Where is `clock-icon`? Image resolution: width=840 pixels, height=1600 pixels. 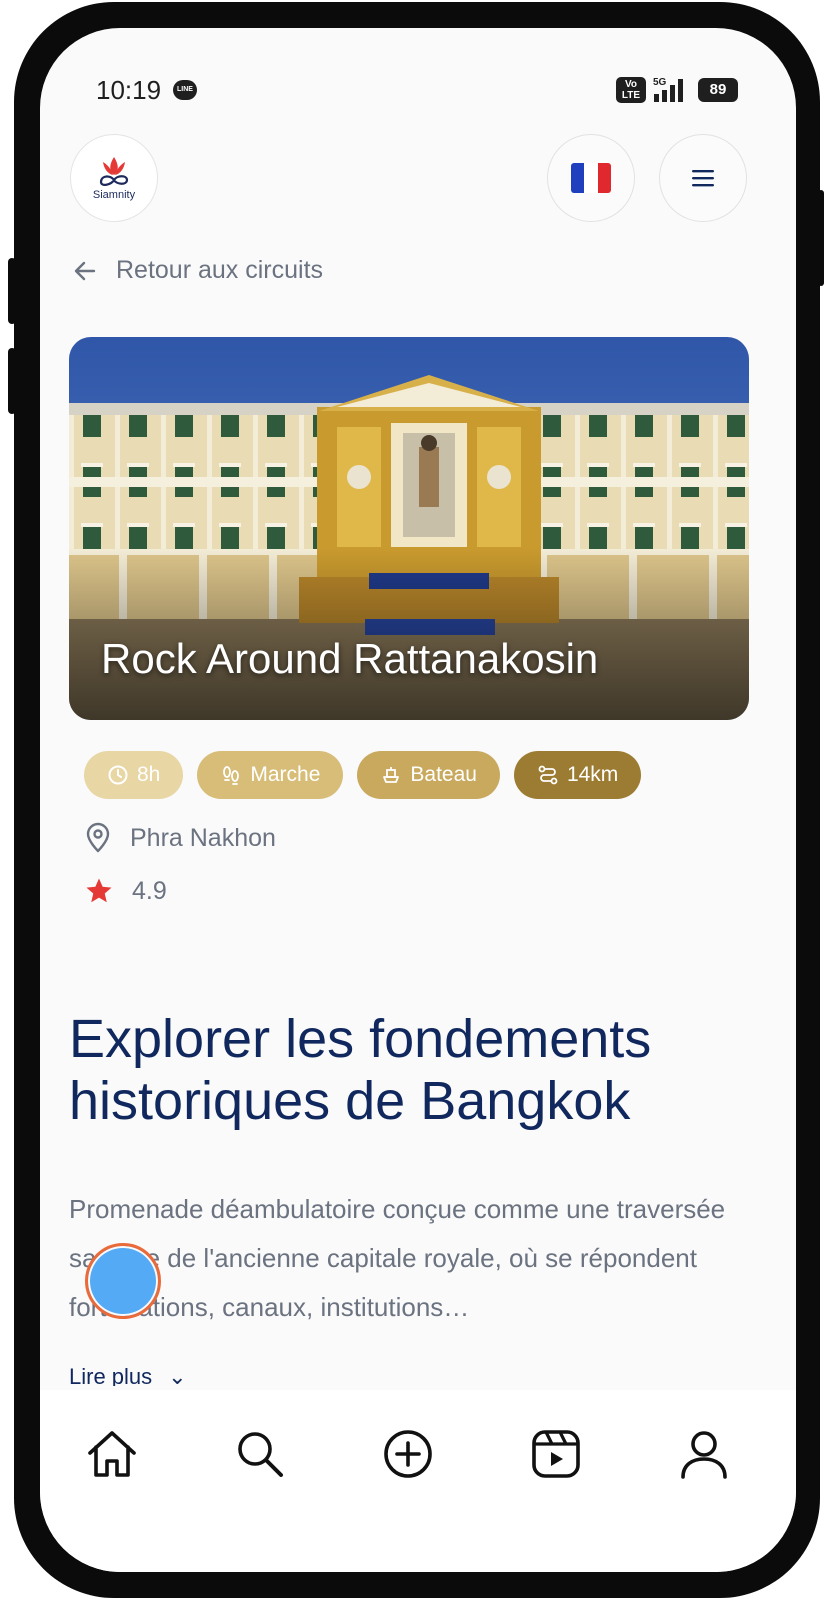
clock-icon is located at coordinates (118, 775).